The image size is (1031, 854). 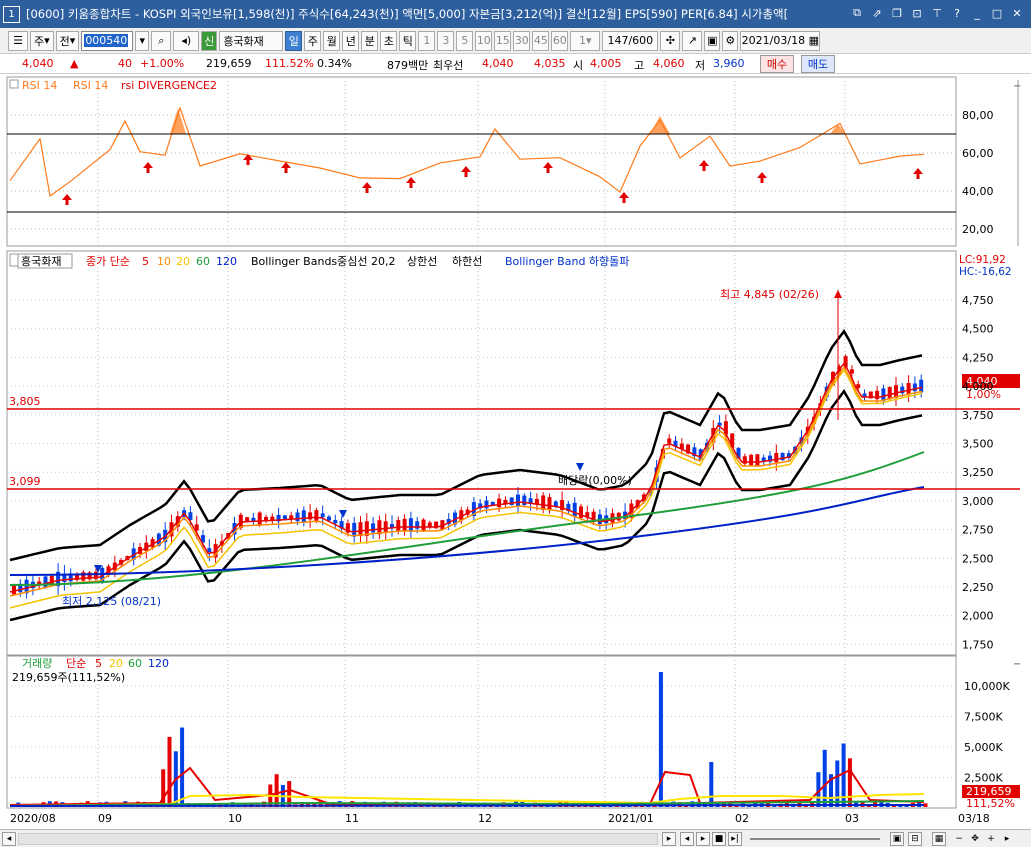 I want to click on new-badge: 신, so click(x=209, y=40).